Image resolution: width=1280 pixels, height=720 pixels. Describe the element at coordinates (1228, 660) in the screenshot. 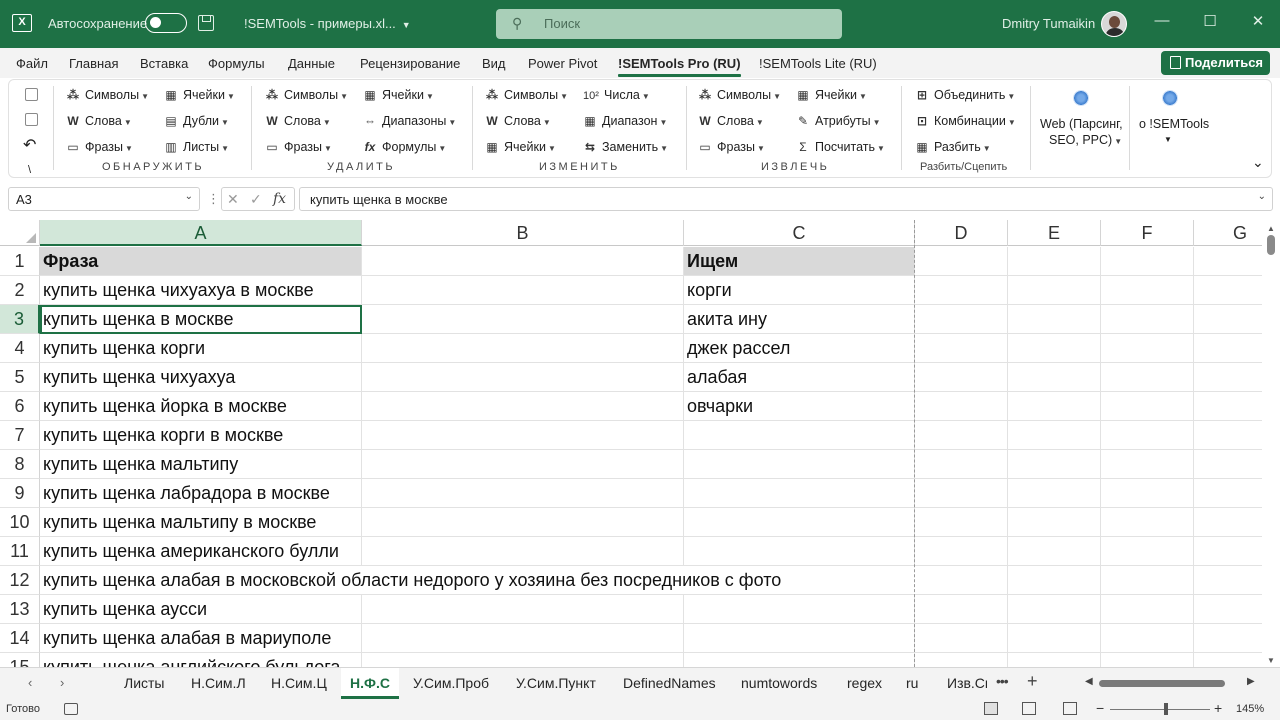

I see `cell-g15` at that location.